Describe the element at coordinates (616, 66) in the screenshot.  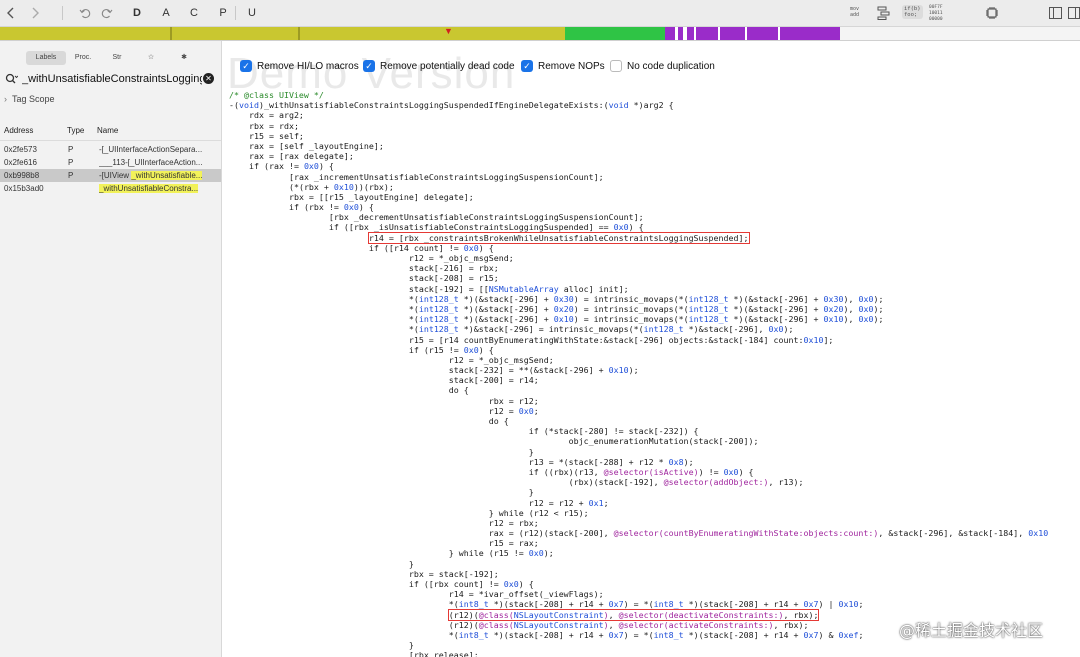
I see `checkbox-unchecked-icon` at that location.